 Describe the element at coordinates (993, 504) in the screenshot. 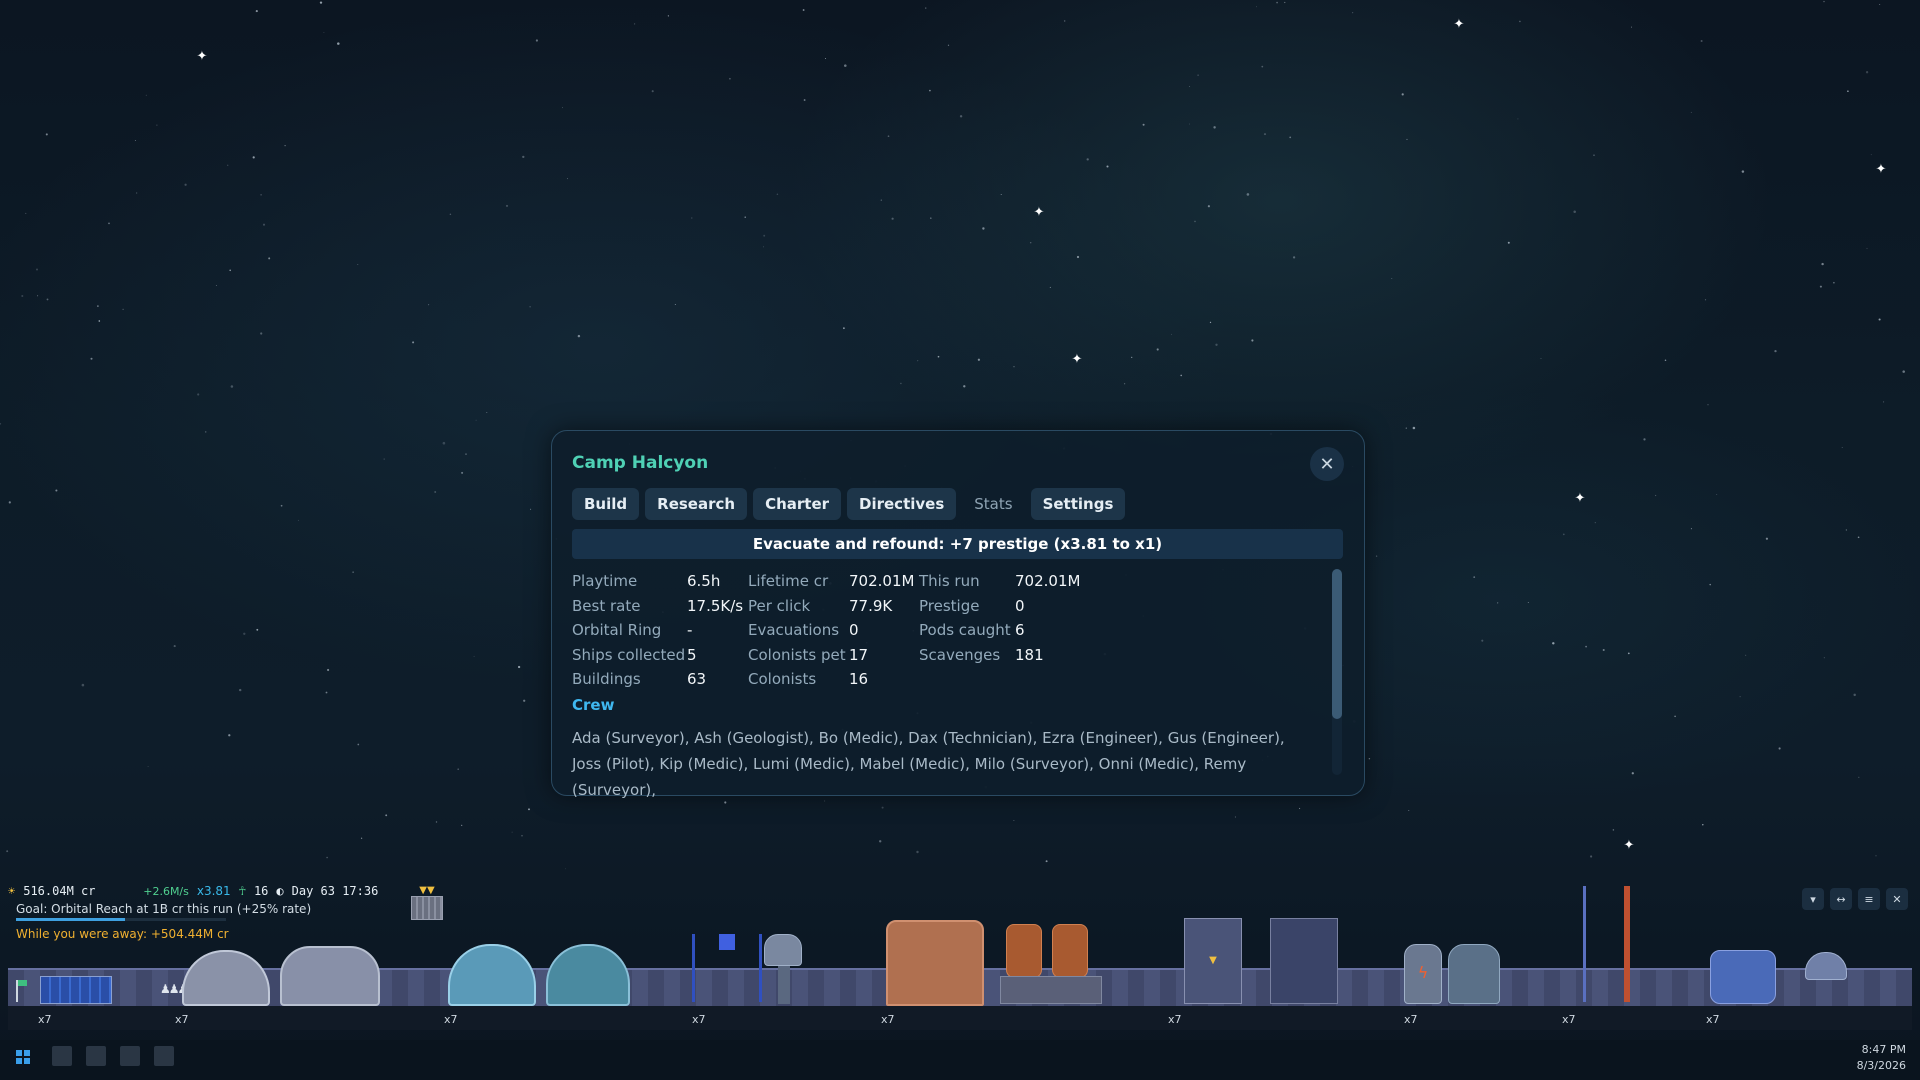

I see `tab-stats: Stats` at that location.